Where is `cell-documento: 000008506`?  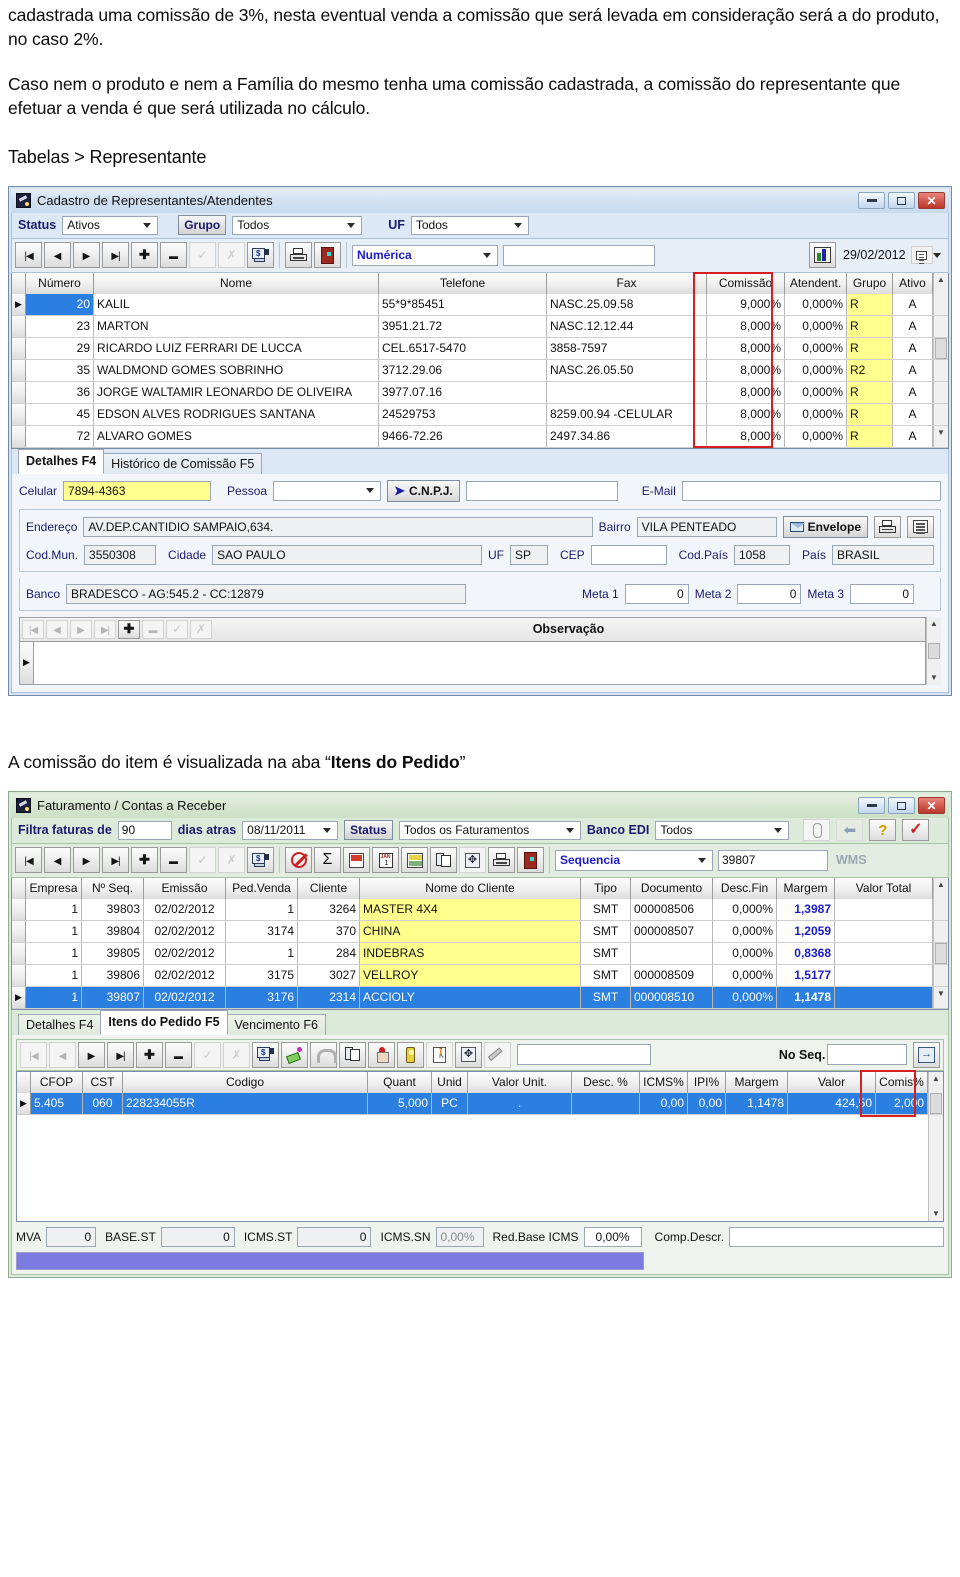
cell-documento: 000008506 is located at coordinates (672, 909).